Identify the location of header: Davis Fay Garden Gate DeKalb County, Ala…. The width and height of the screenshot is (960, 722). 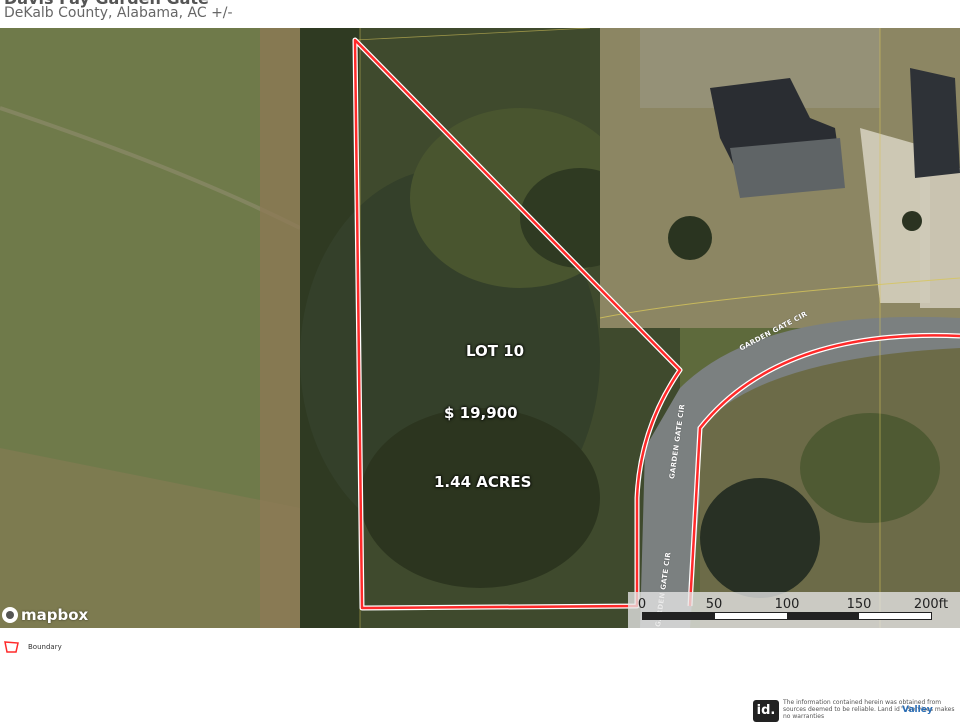
(480, 14).